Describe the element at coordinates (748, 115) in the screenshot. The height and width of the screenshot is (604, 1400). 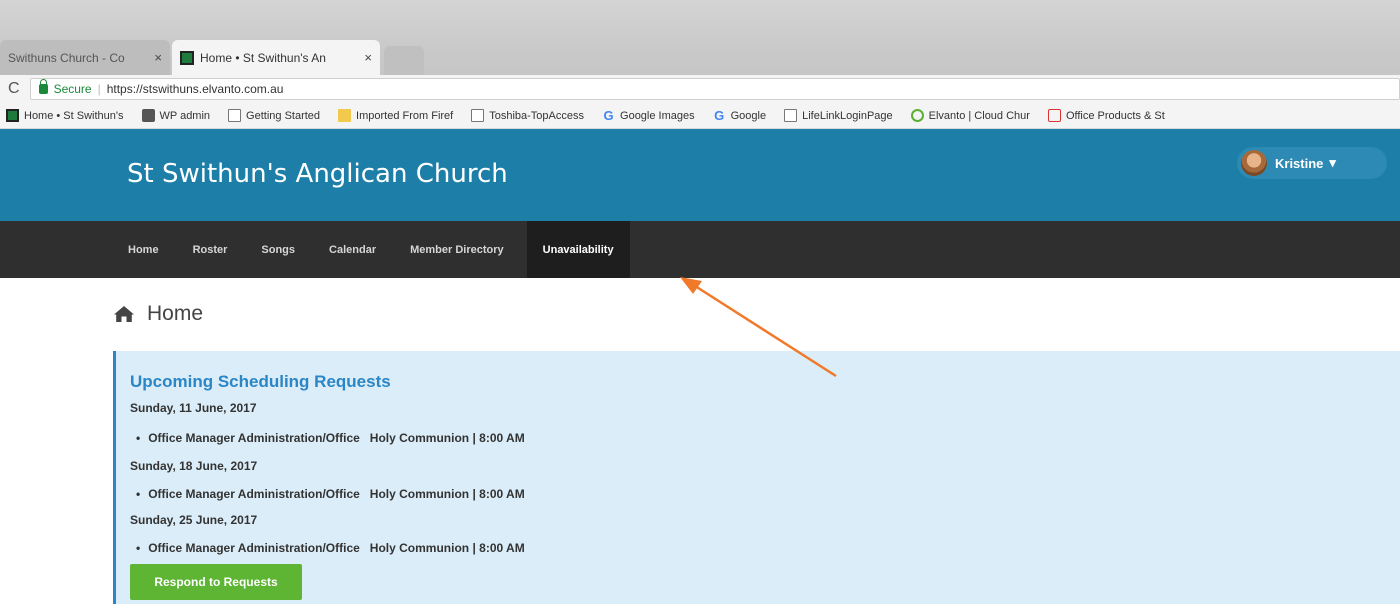
I see `bookmark-label: Google` at that location.